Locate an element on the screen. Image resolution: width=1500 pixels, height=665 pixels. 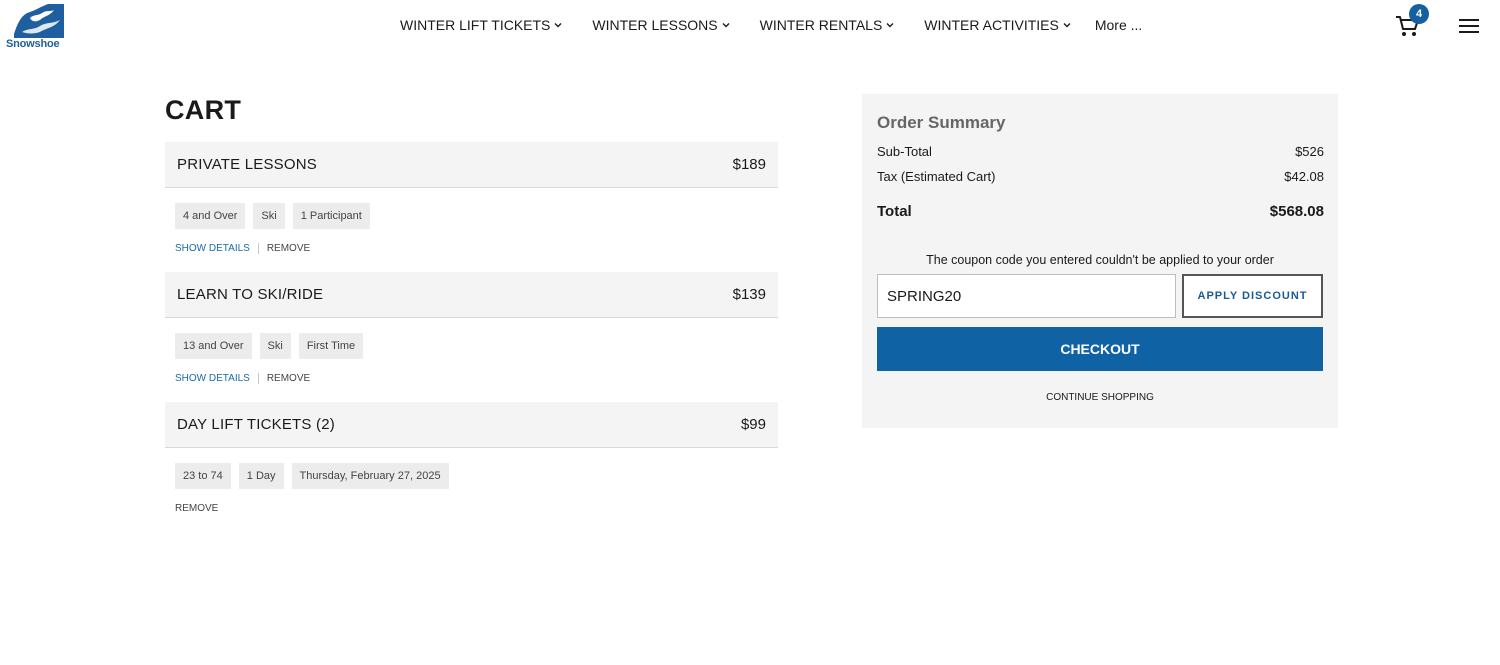
cart-item-tag: 23 to 74 is located at coordinates (203, 476).